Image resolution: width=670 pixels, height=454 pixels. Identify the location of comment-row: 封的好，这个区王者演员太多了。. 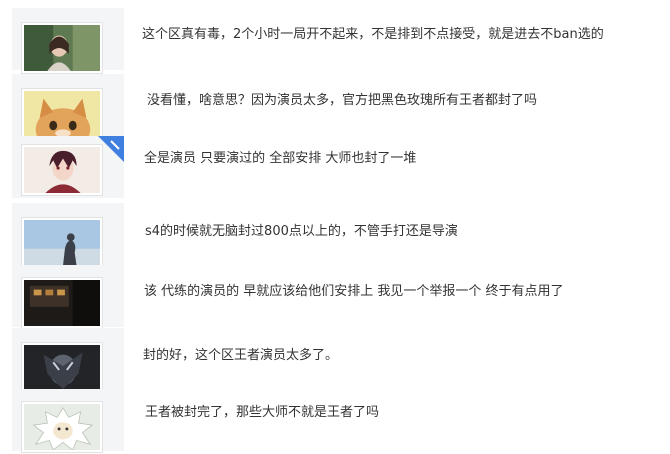
(335, 361).